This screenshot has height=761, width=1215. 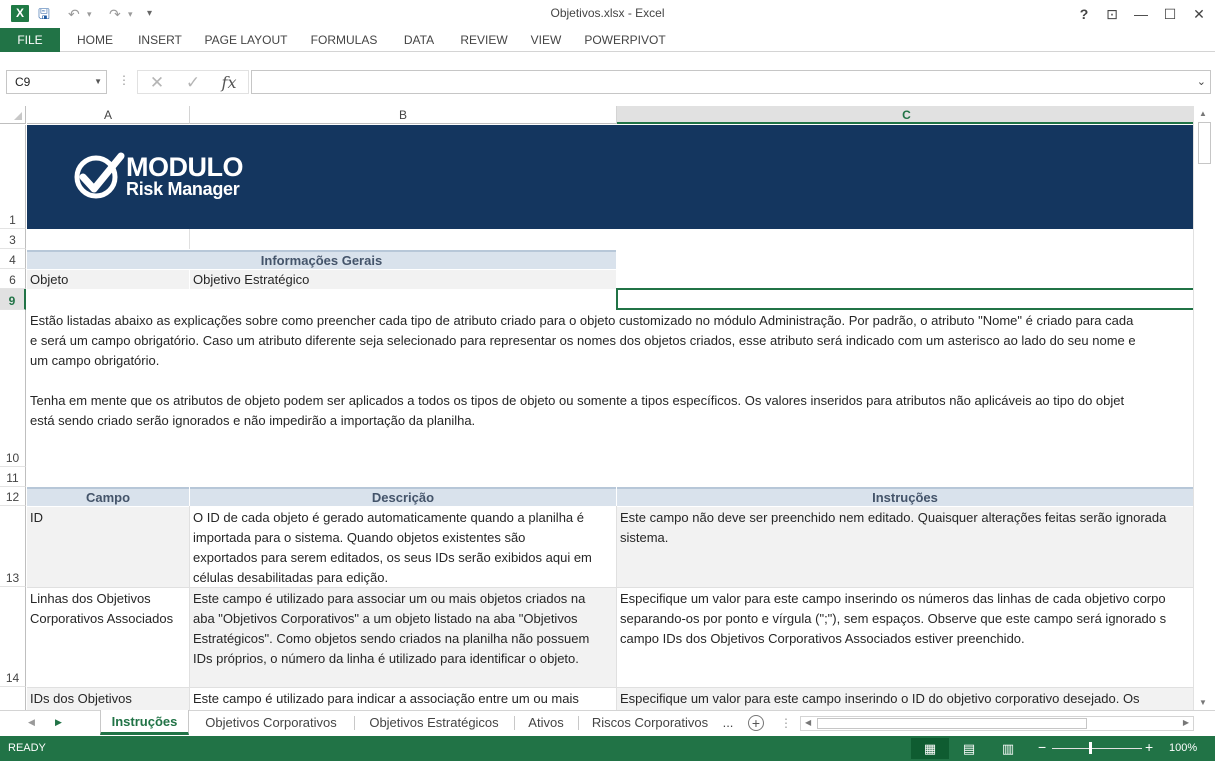 I want to click on horizontal-scrollbar: ◀ ▶, so click(x=997, y=723).